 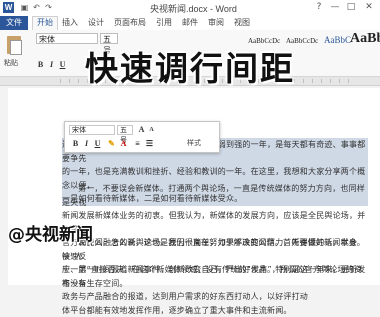 I want to click on help-button: ?, so click(x=319, y=7).